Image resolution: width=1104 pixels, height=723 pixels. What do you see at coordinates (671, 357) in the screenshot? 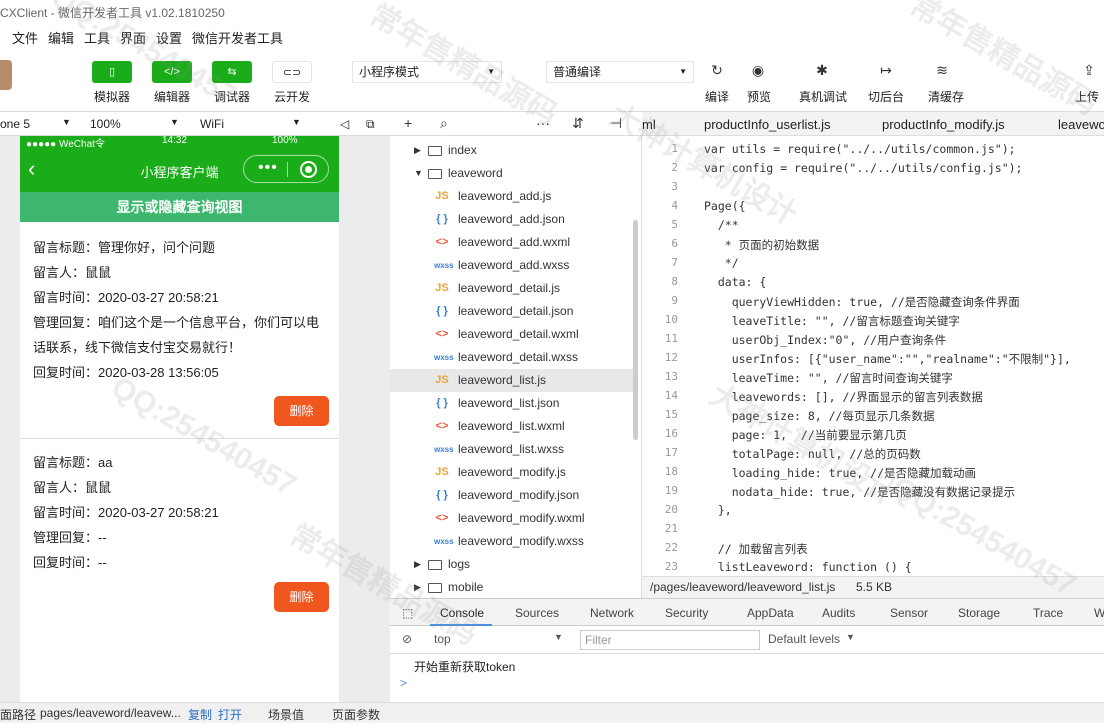
I see `line-number: 12` at bounding box center [671, 357].